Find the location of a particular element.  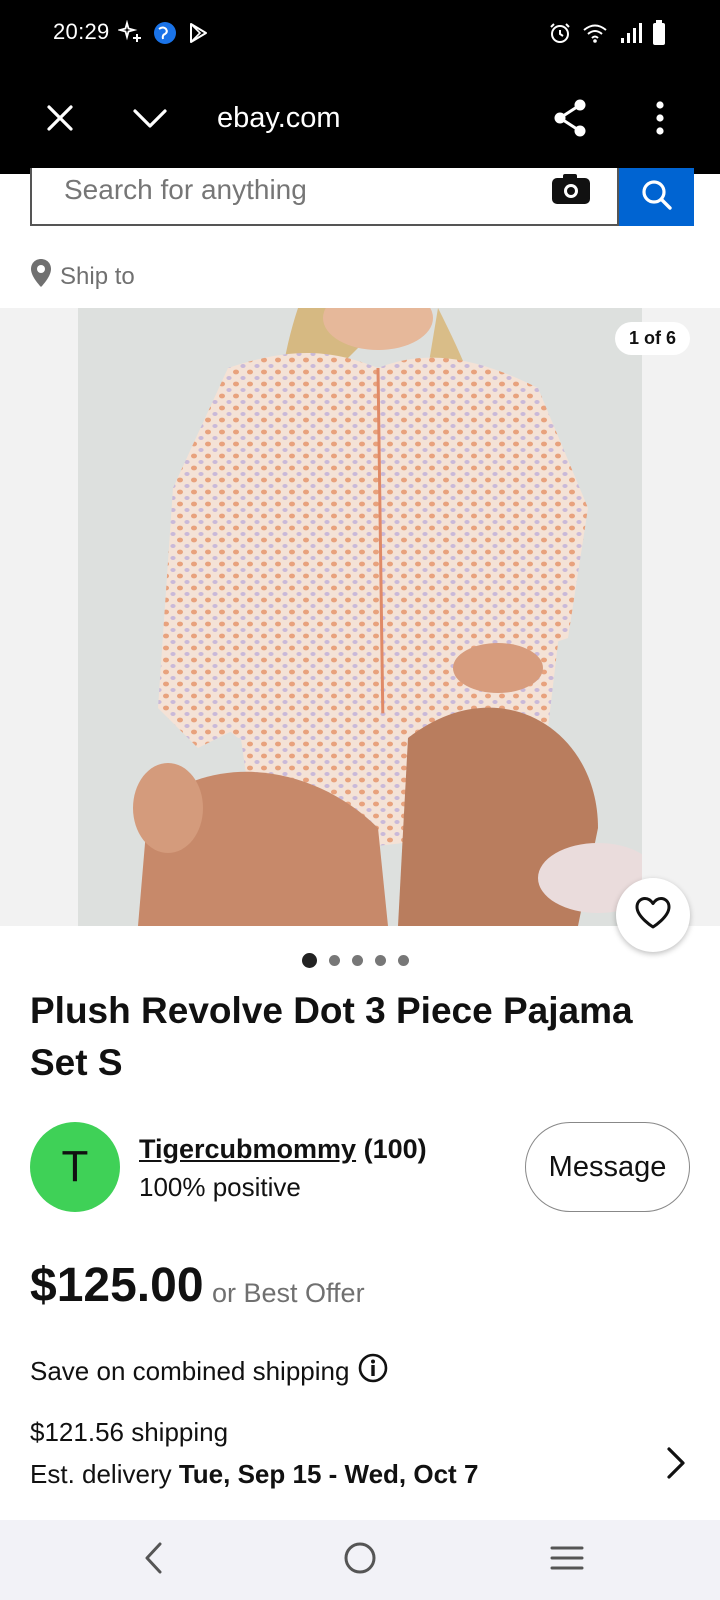

combined-shipping: Save on combined shipping is located at coordinates (209, 1371).